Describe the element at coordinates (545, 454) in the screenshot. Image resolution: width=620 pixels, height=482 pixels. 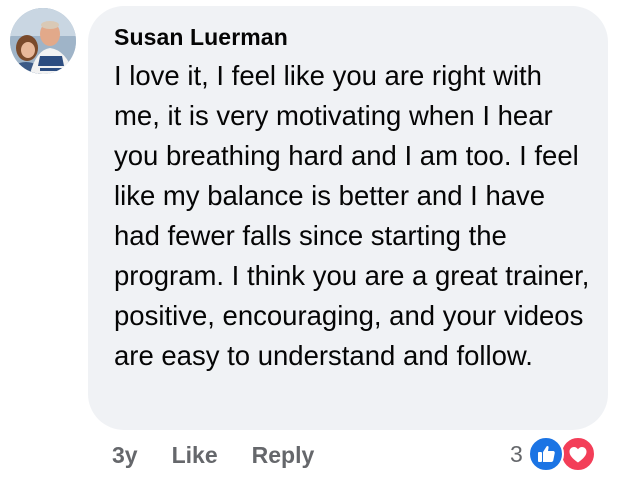
I see `like-icon` at that location.